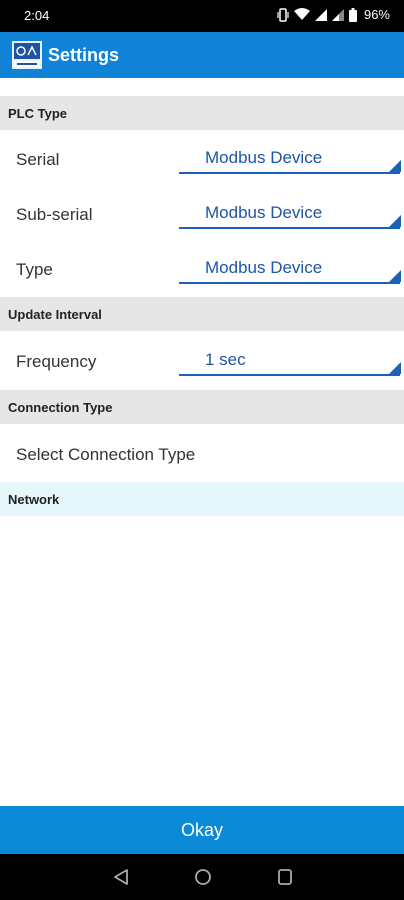 This screenshot has height=900, width=404. What do you see at coordinates (225, 359) in the screenshot?
I see `frequency-dropdown-value: 1 sec` at bounding box center [225, 359].